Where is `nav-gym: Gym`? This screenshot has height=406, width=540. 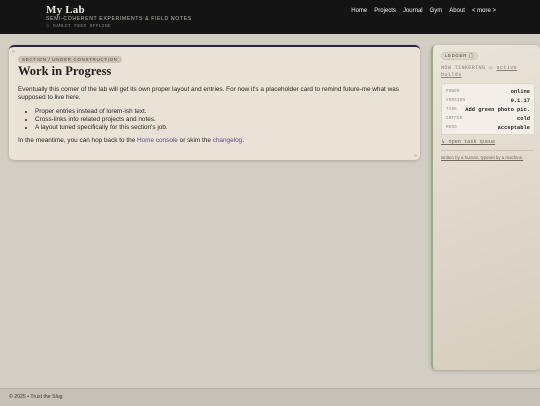 nav-gym: Gym is located at coordinates (436, 11).